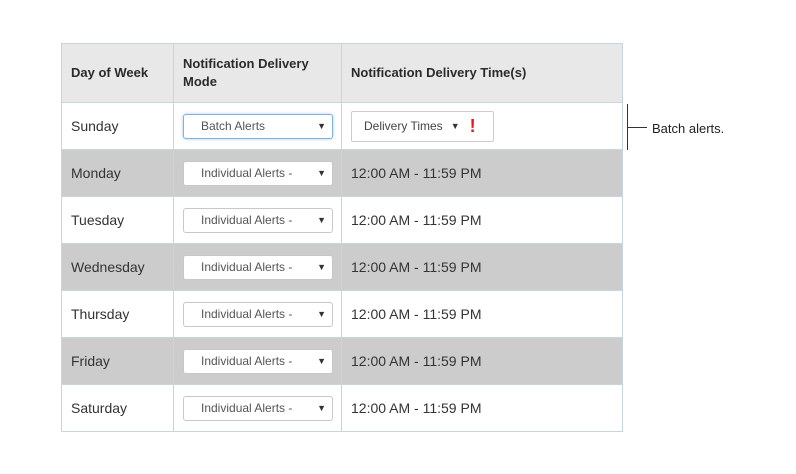  I want to click on table-row: Sunday Batch Alerts ▼ Delivery Times ▼ !, so click(342, 126).